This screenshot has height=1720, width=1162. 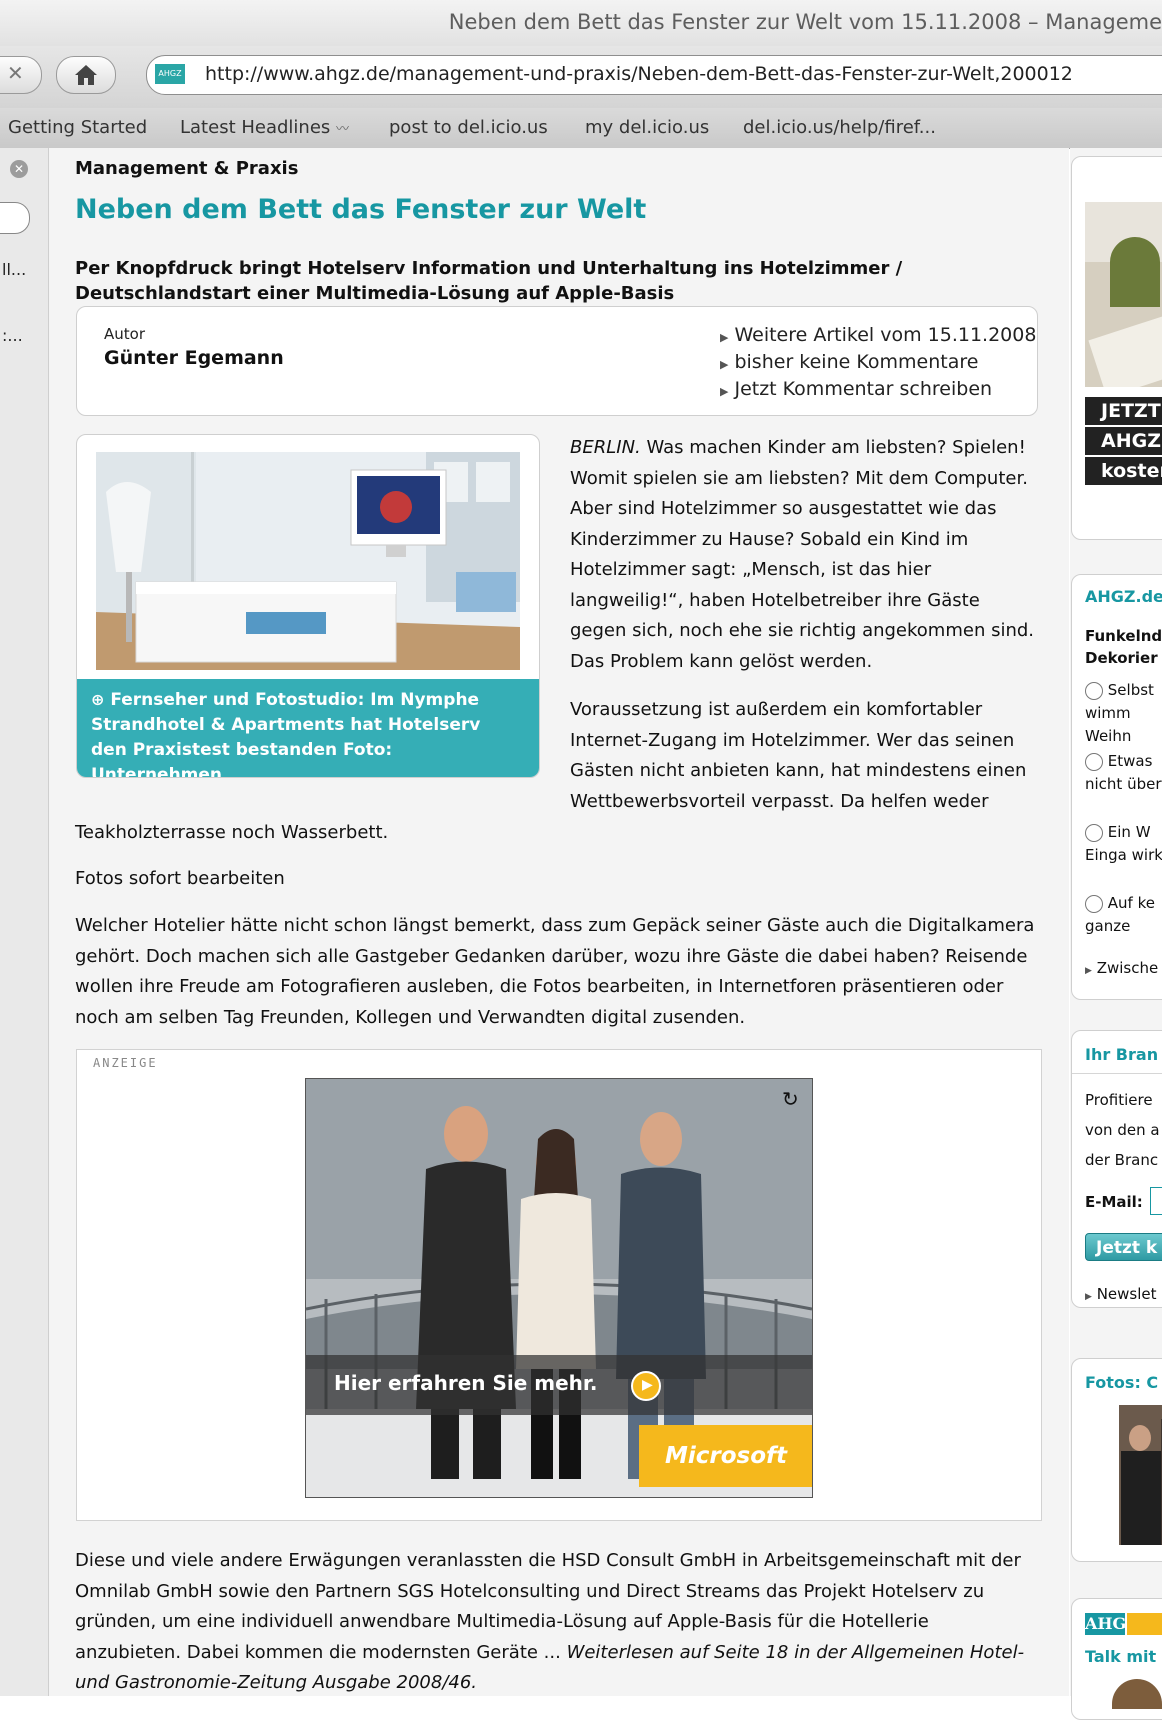 What do you see at coordinates (1123, 713) in the screenshot?
I see `poll-option-1: Selbst wimm Weihn` at bounding box center [1123, 713].